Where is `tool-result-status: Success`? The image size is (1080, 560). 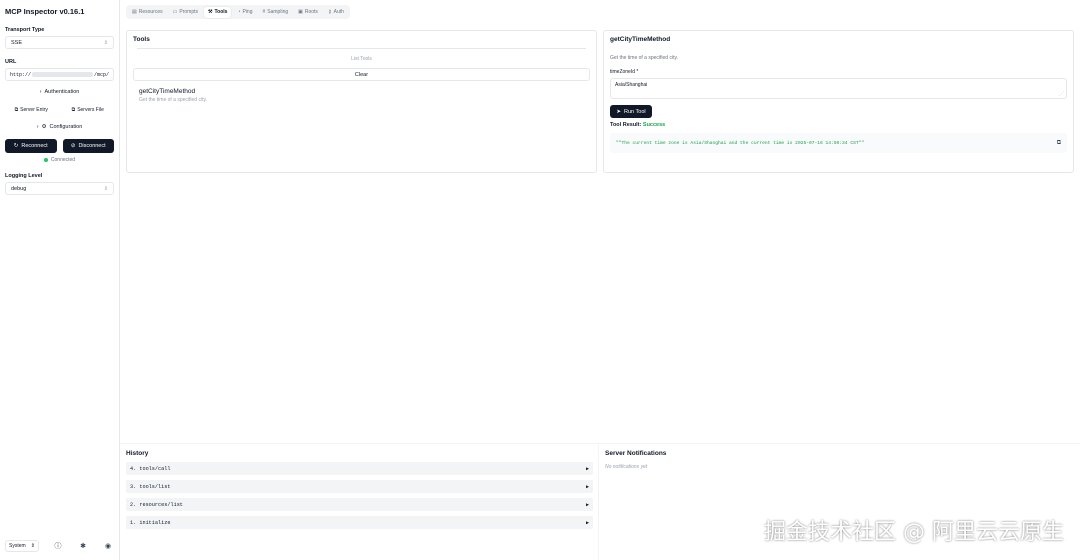
tool-result-status: Success is located at coordinates (654, 125).